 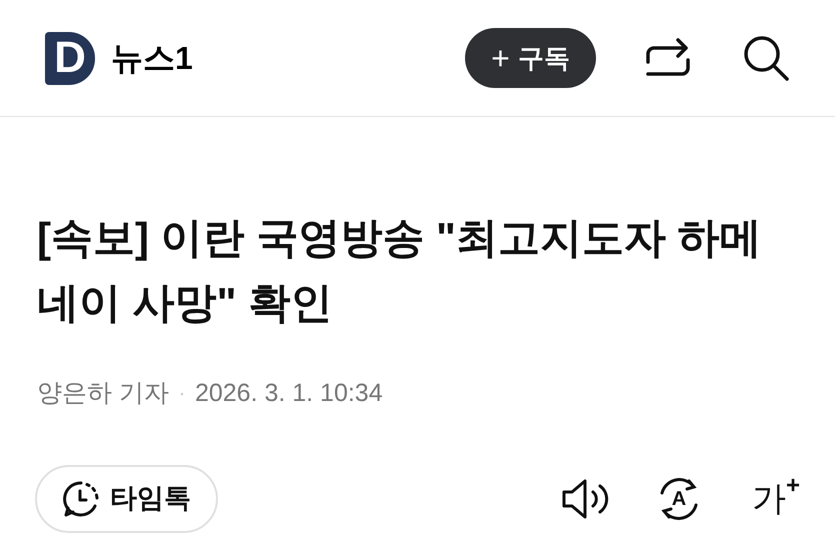 I want to click on speaker-icon, so click(x=585, y=499).